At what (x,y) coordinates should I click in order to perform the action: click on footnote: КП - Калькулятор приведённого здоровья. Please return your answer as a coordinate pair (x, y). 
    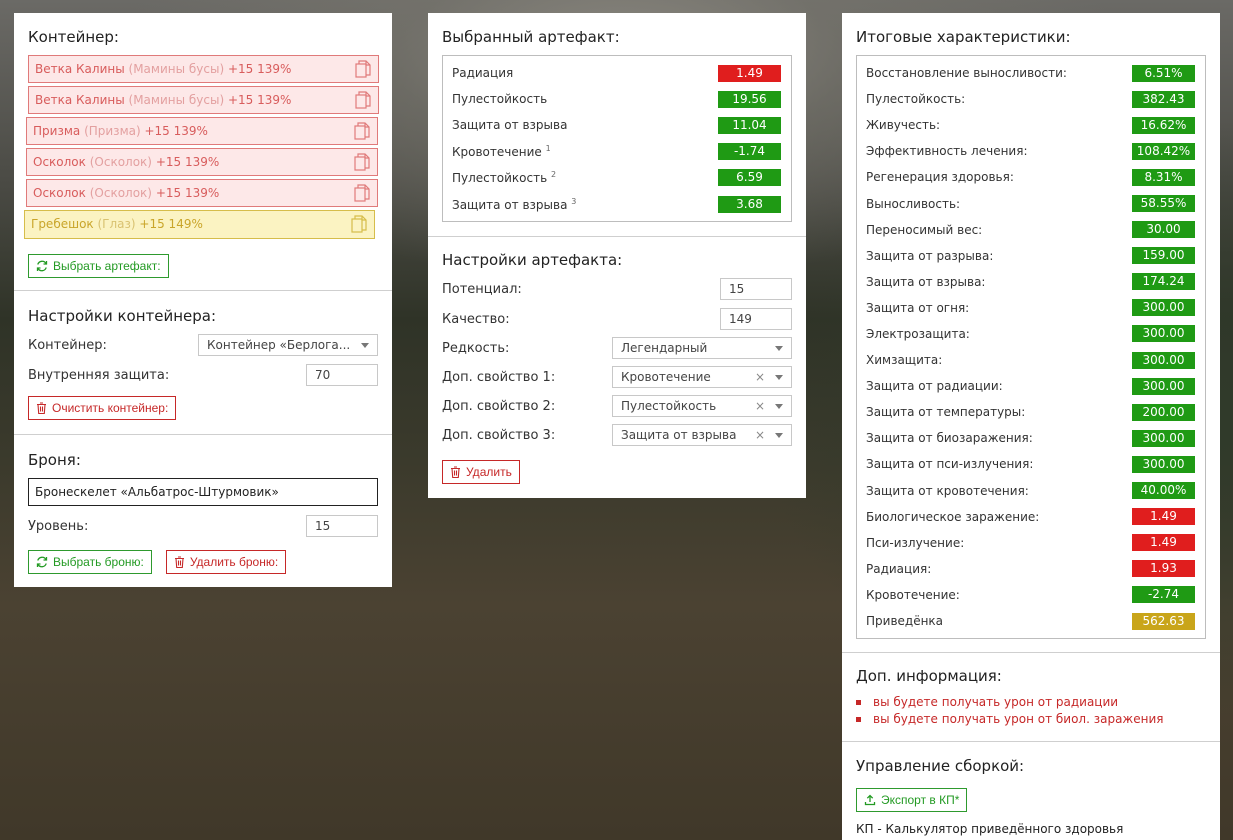
    Looking at the image, I should click on (990, 829).